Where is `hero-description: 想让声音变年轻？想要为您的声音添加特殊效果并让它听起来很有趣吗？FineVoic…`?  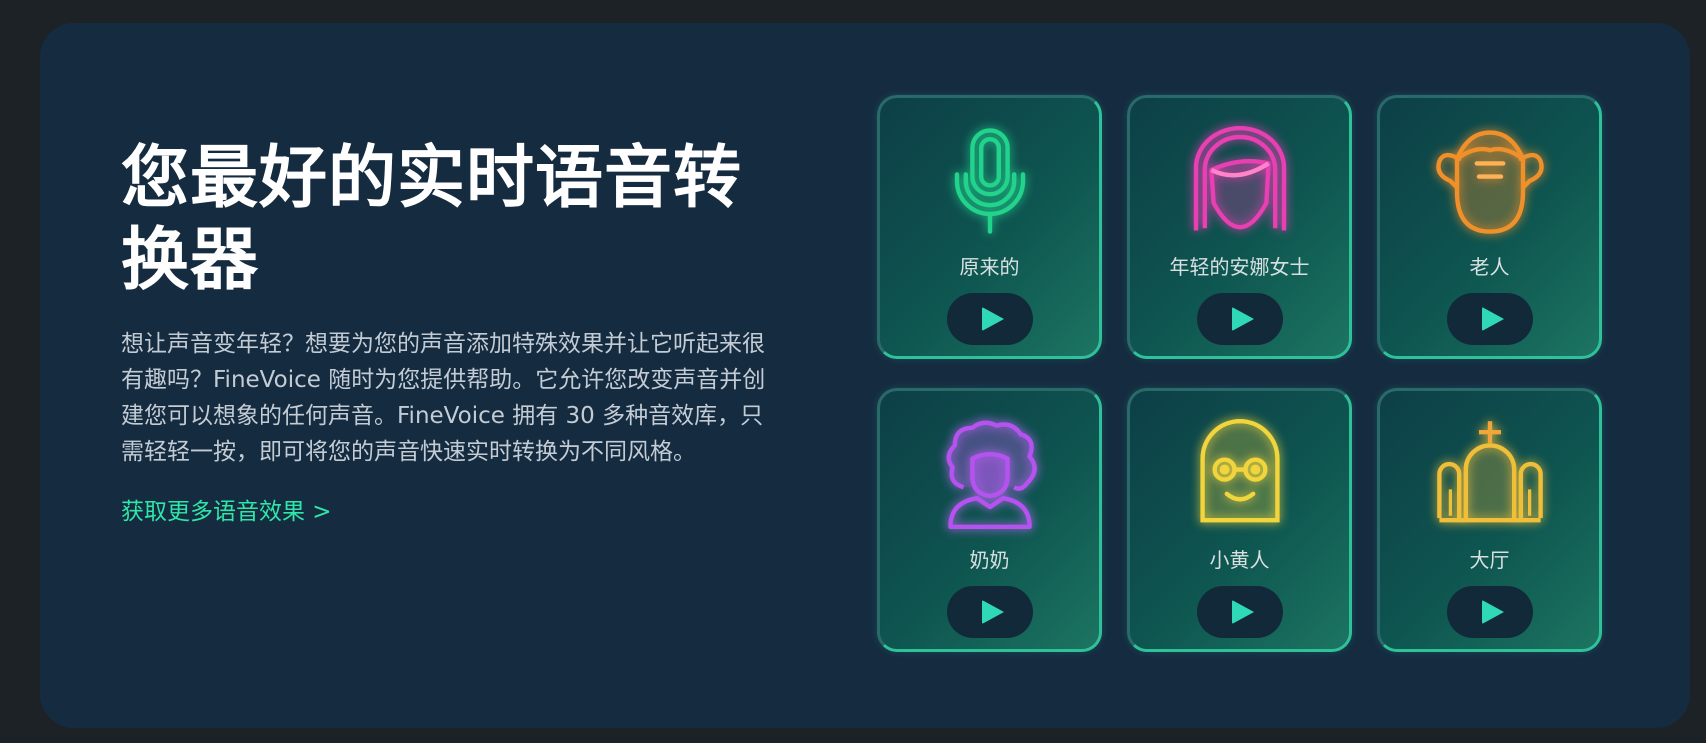
hero-description: 想让声音变年轻？想要为您的声音添加特殊效果并让它听起来很有趣吗？FineVoic… is located at coordinates (443, 398).